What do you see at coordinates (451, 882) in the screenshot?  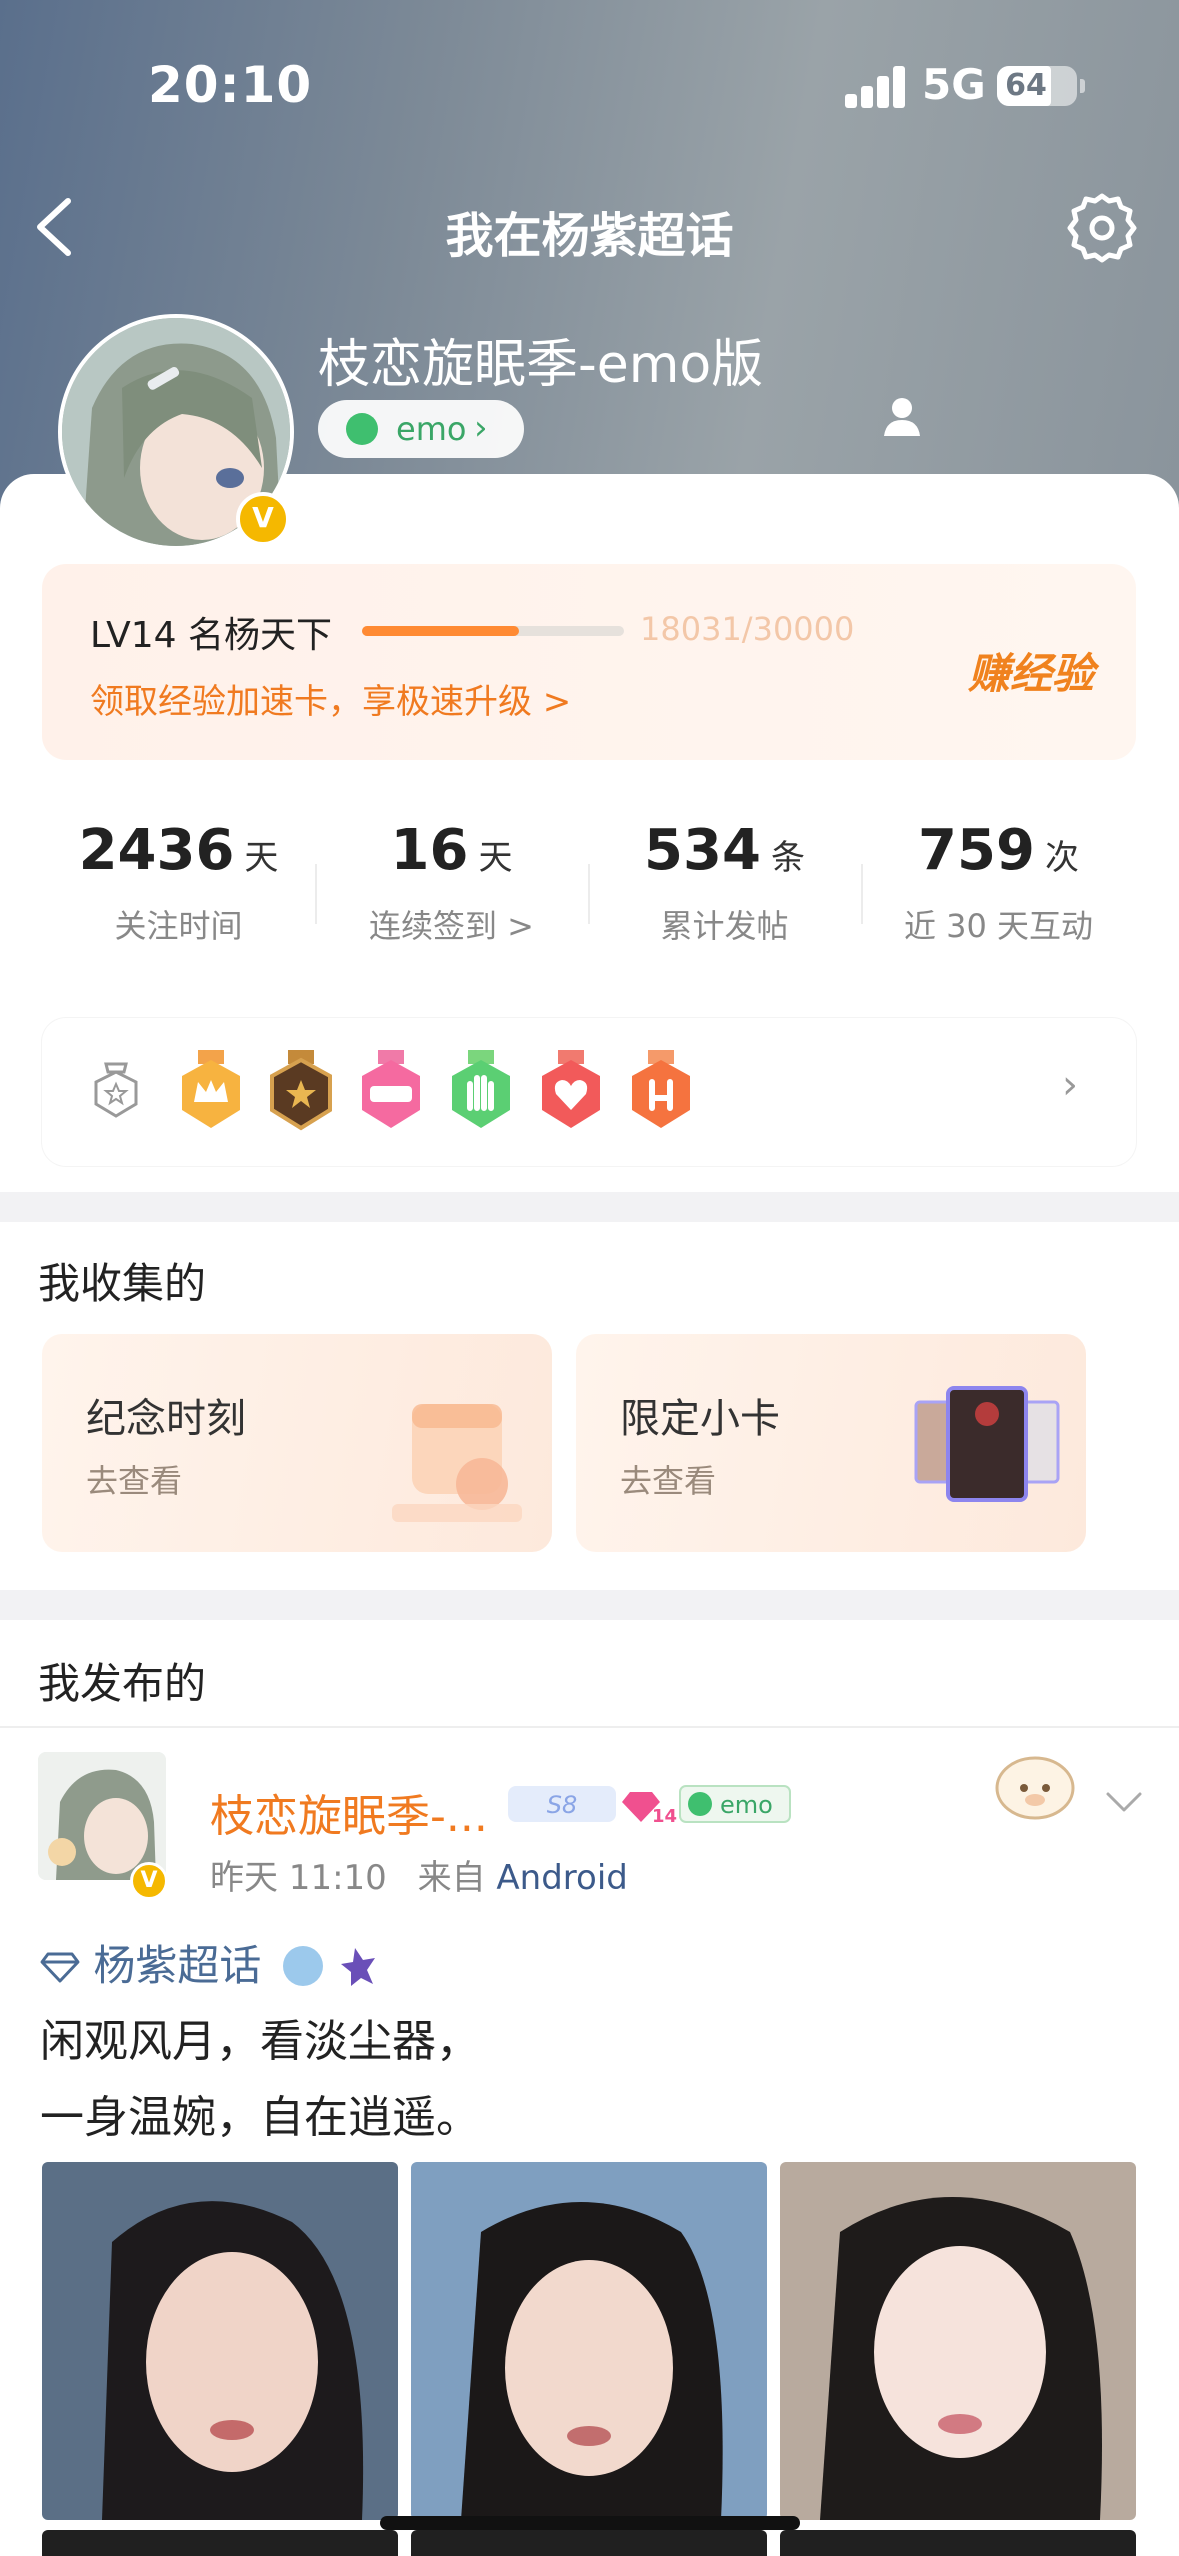 I see `stat-checkin-streak: 16 天 连续签到 >` at bounding box center [451, 882].